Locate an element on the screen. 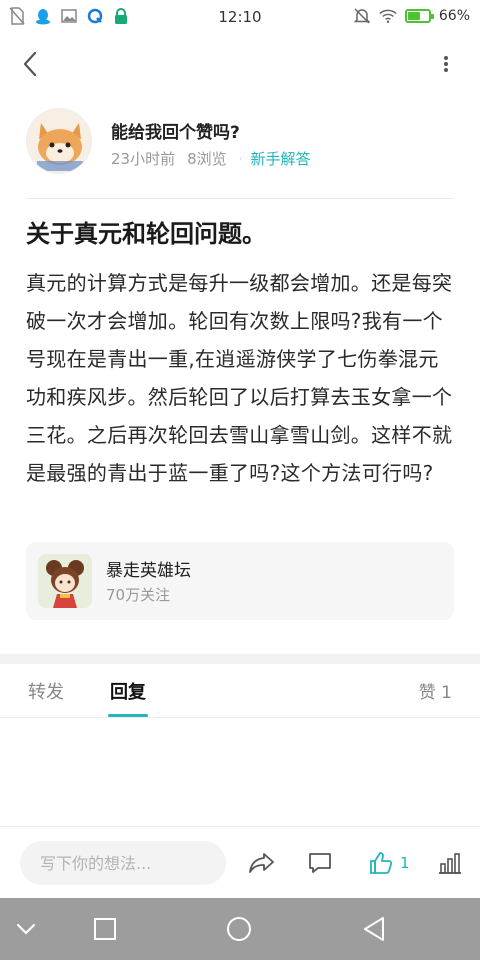  more-options-button is located at coordinates (446, 64).